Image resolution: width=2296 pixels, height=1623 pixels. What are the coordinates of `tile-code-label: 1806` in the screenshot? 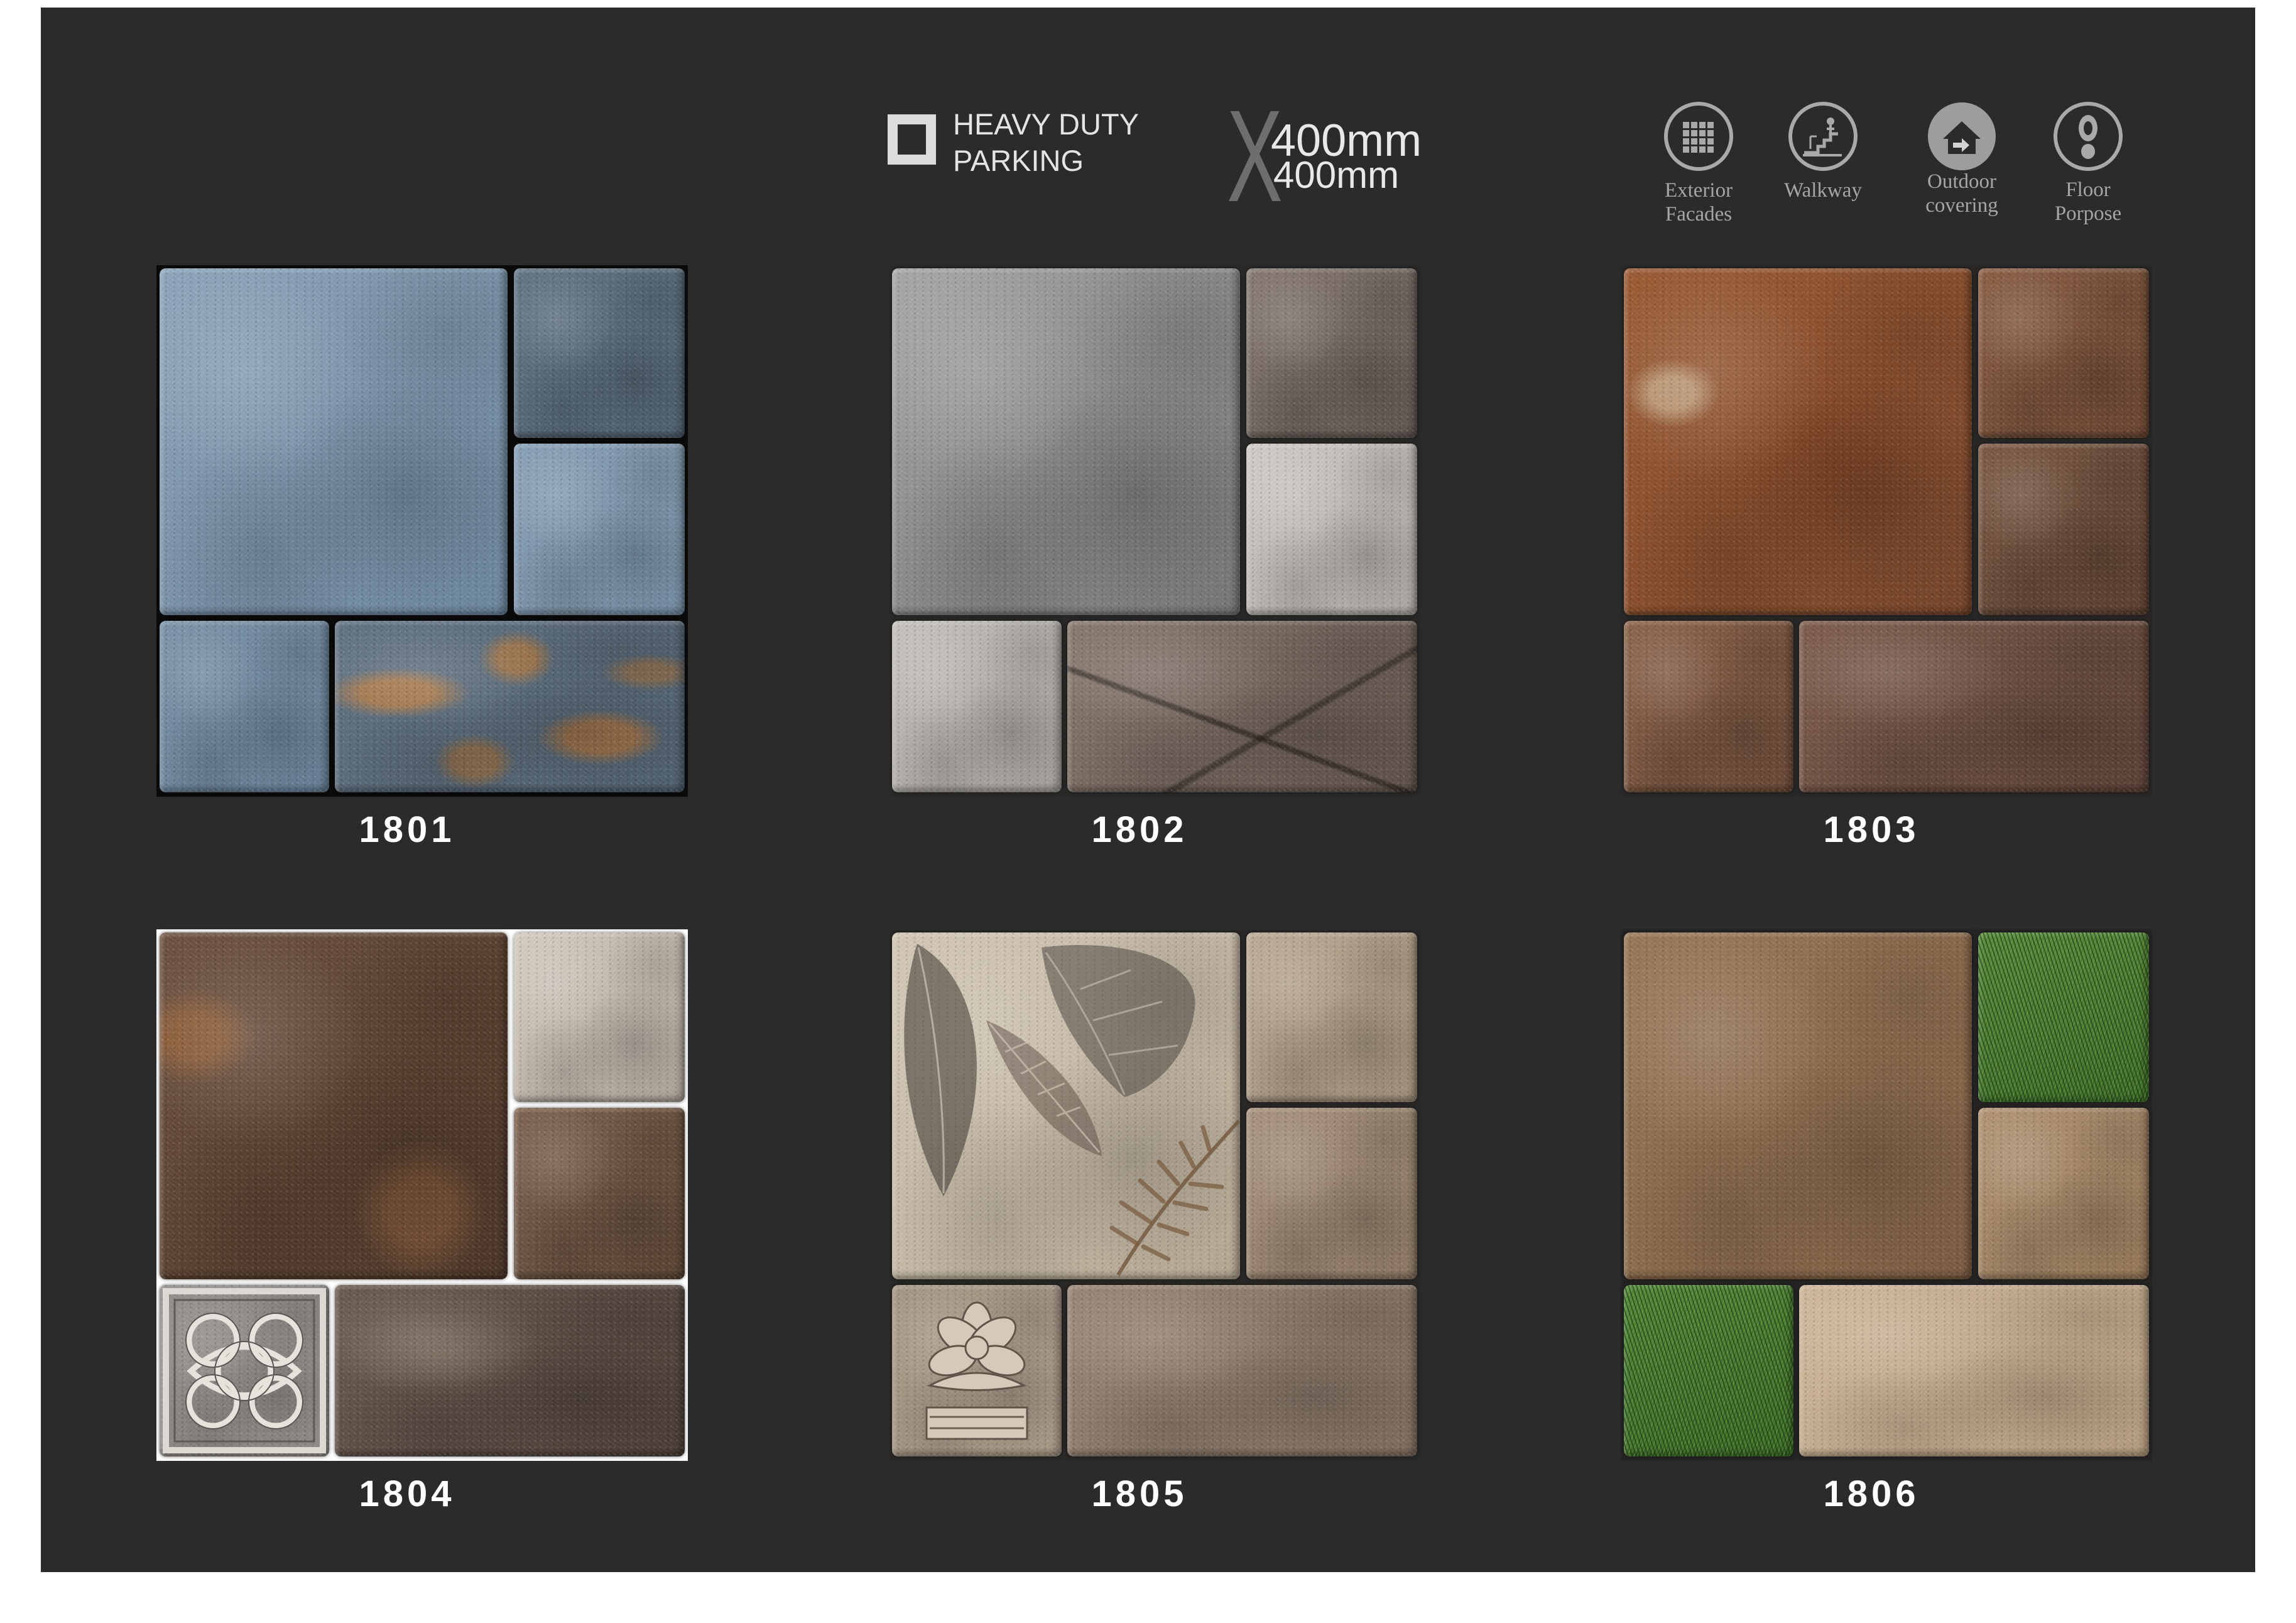 It's located at (1871, 1493).